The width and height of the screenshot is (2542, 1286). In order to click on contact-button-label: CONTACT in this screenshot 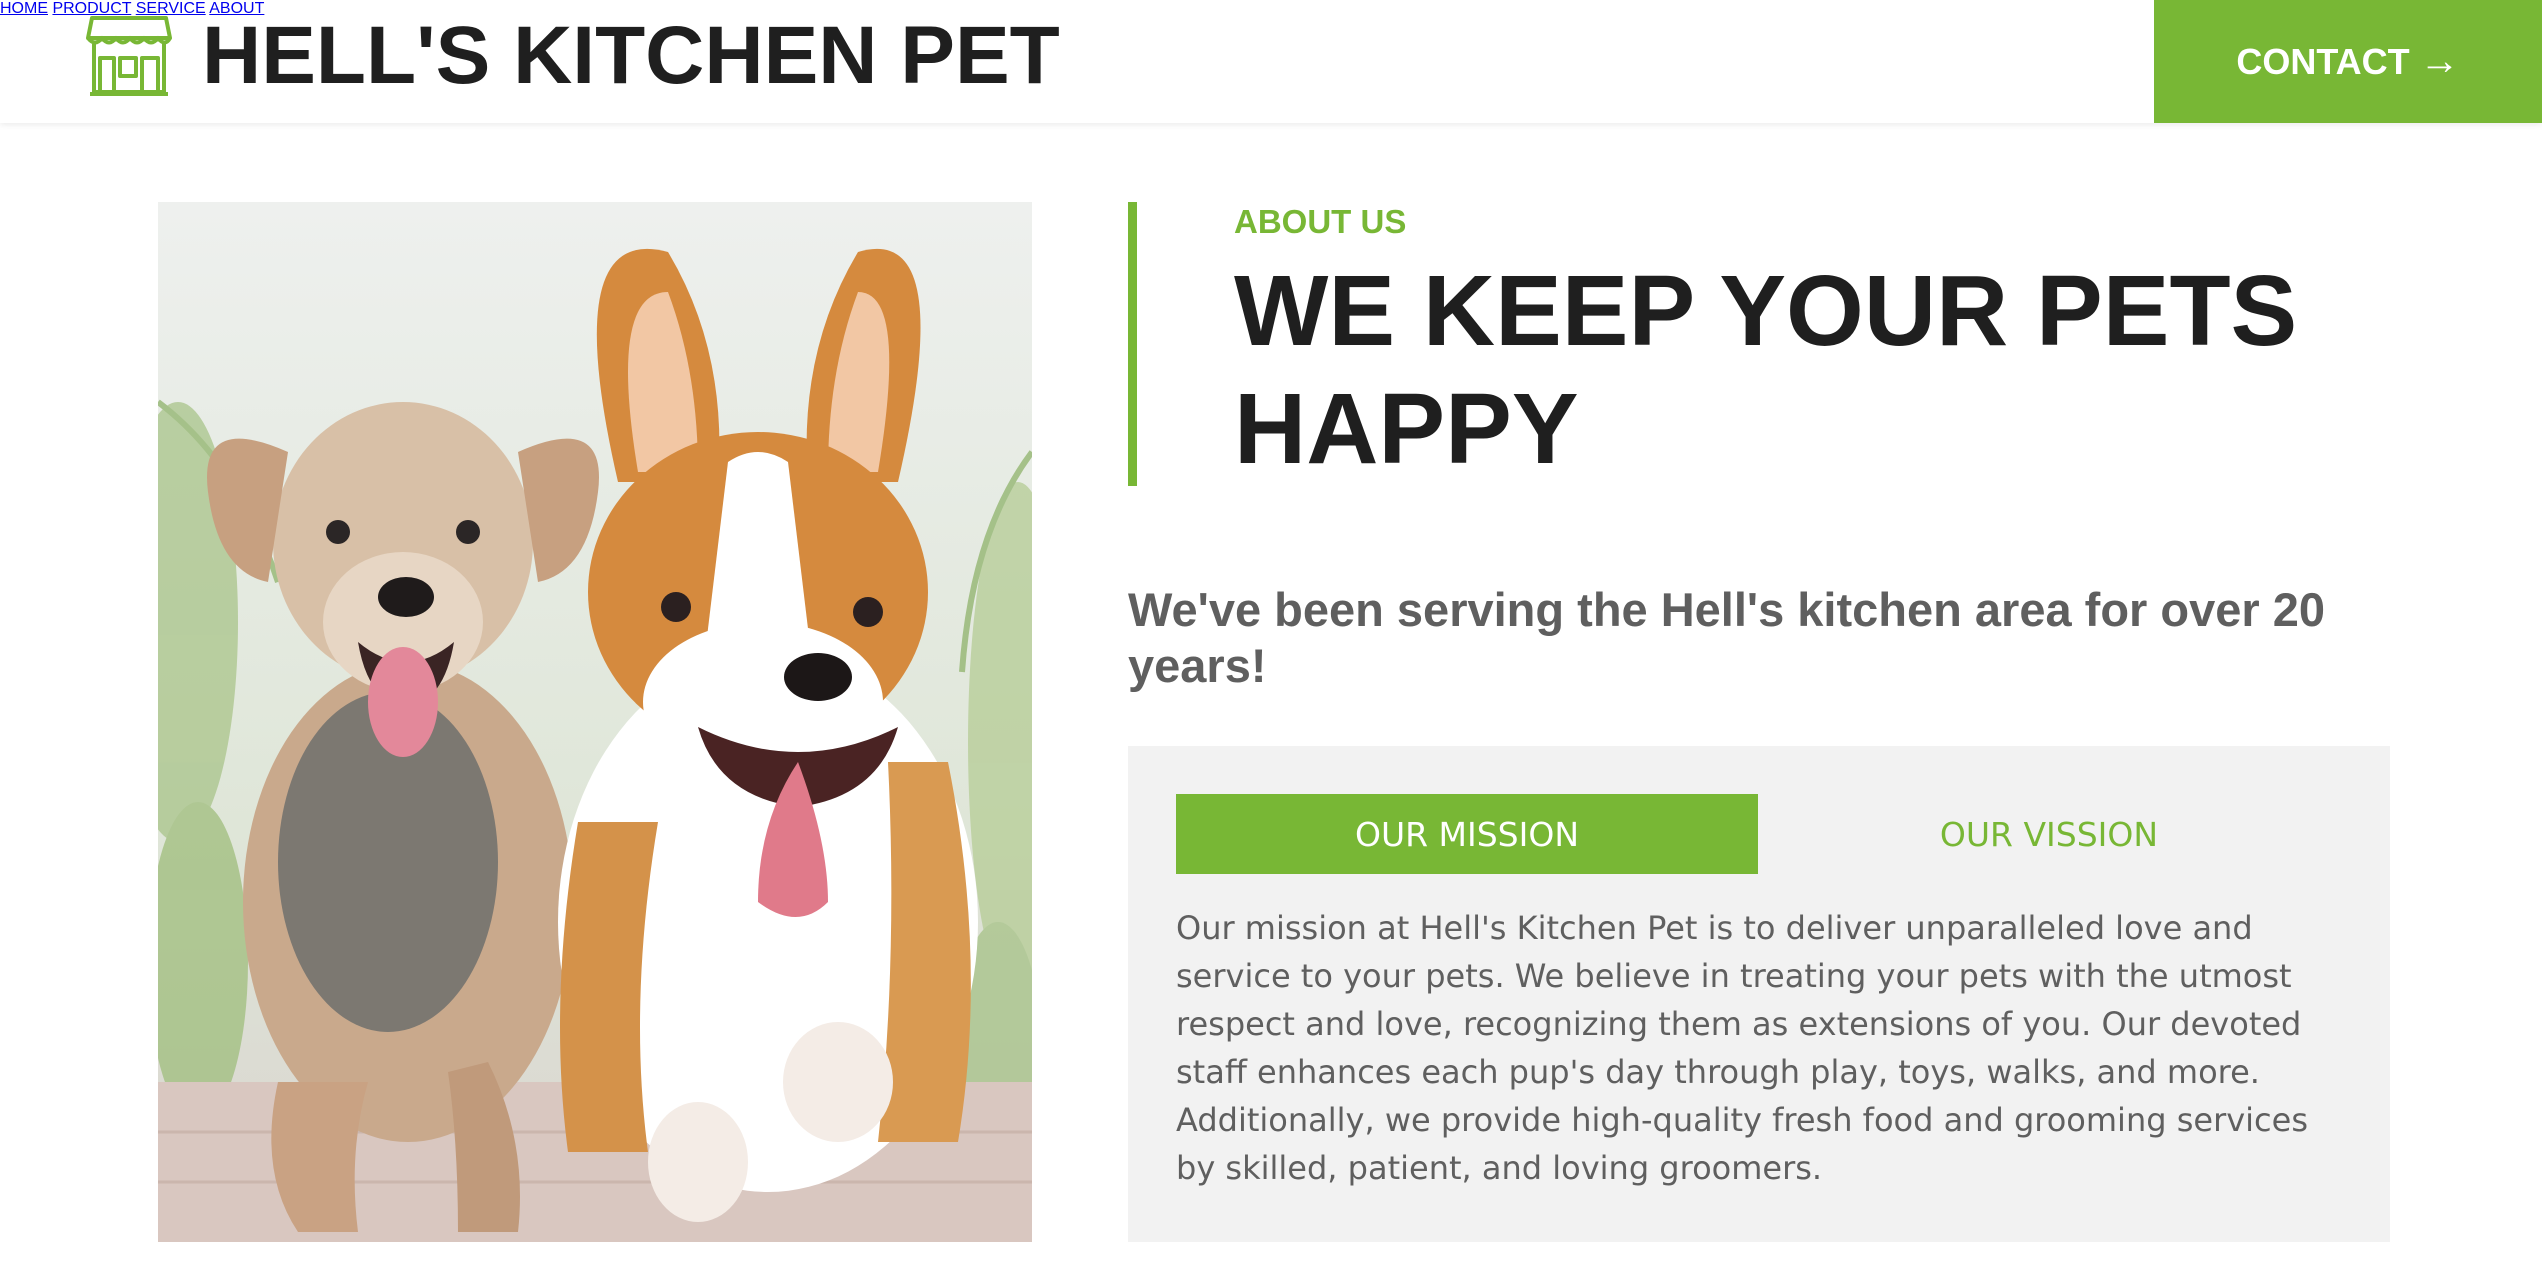, I will do `click(2323, 61)`.